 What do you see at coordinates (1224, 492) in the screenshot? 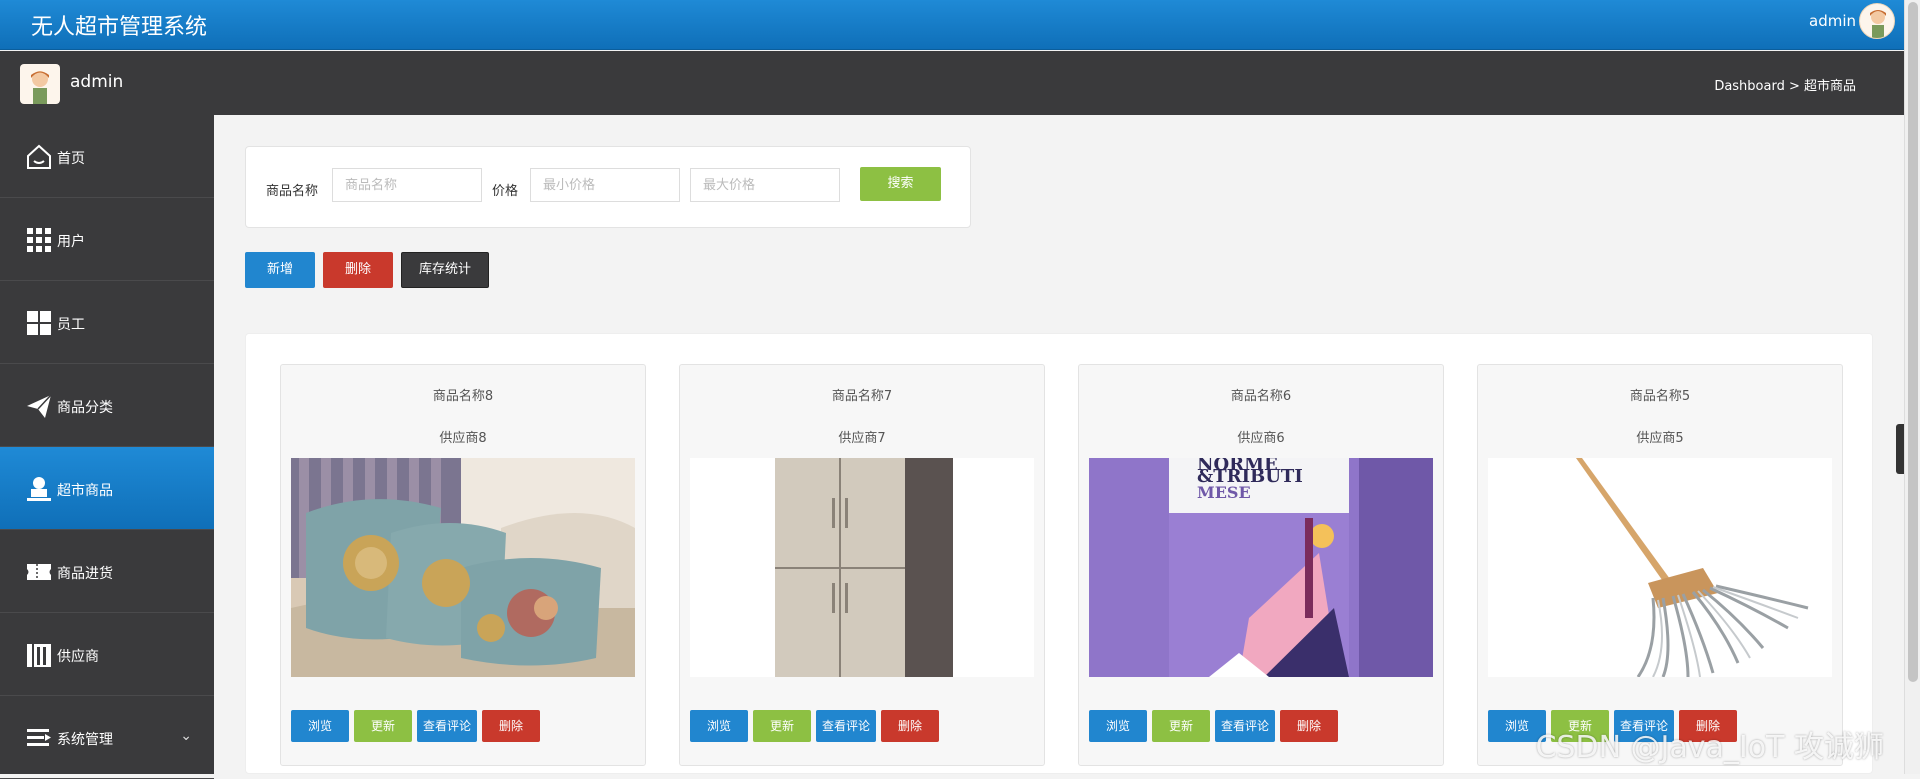
I see `poster-text-line3: MESE` at bounding box center [1224, 492].